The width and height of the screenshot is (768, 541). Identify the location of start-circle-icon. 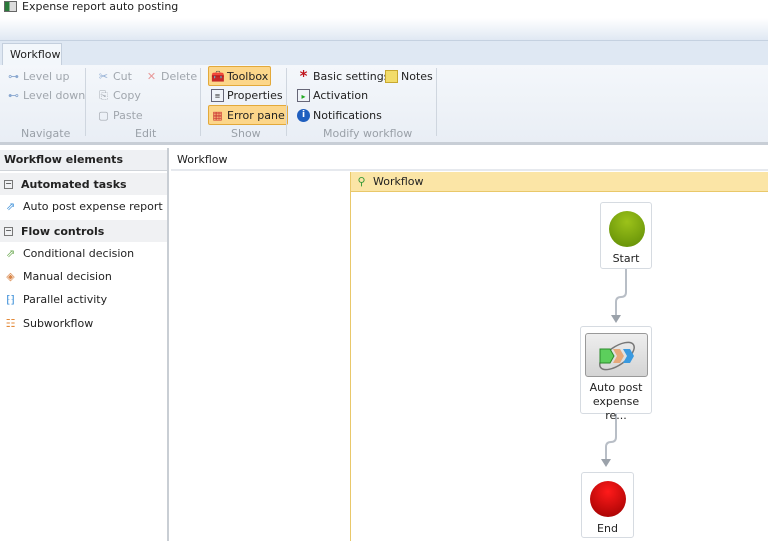
(627, 229).